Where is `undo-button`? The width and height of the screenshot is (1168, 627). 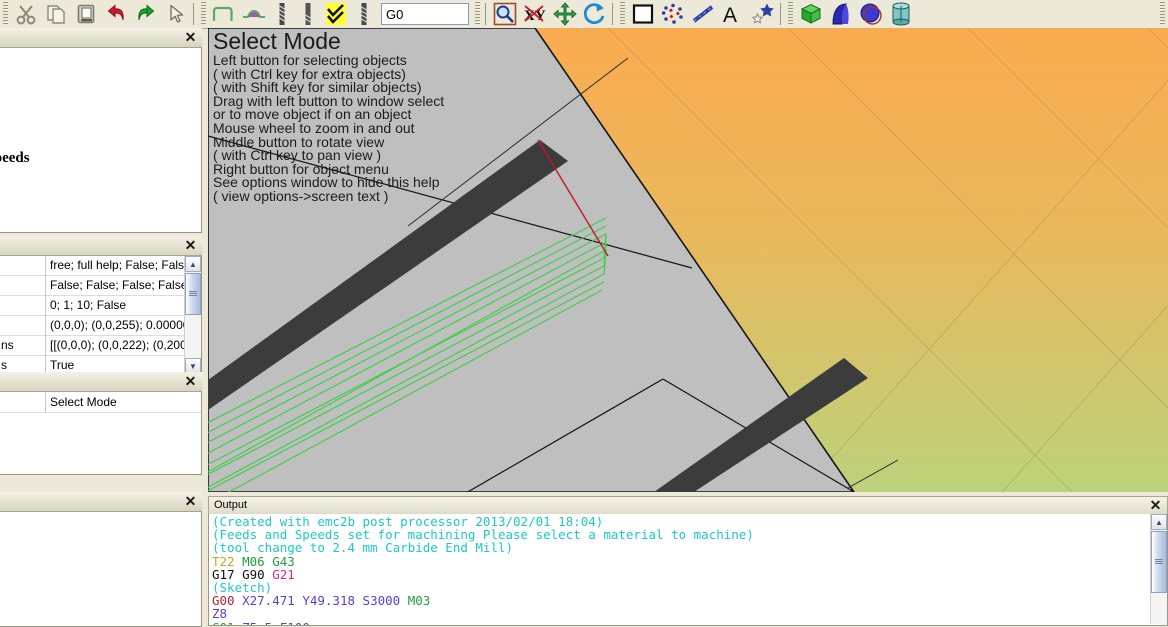
undo-button is located at coordinates (116, 14).